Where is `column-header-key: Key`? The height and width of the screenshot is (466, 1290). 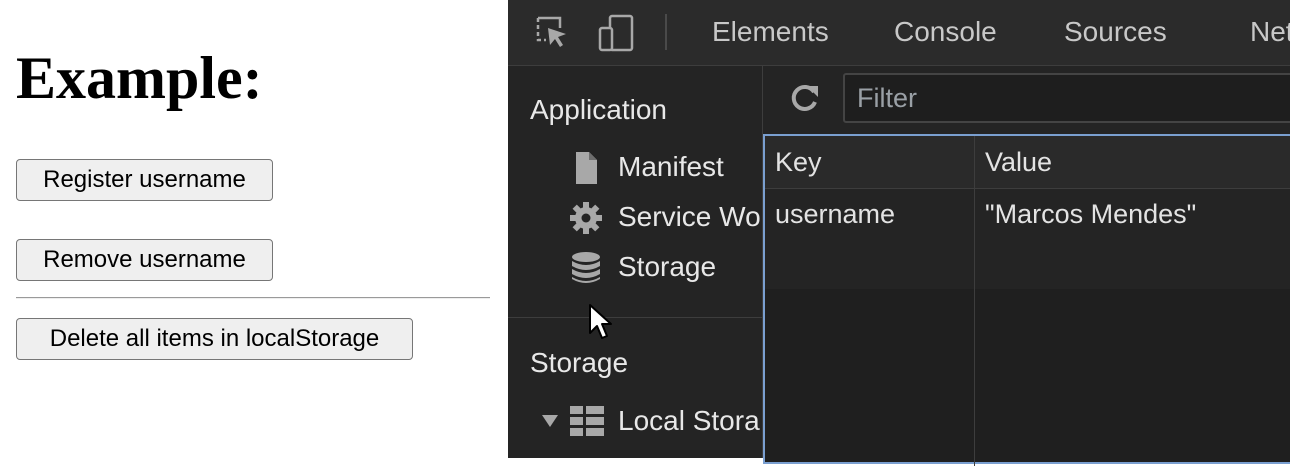
column-header-key: Key is located at coordinates (798, 162).